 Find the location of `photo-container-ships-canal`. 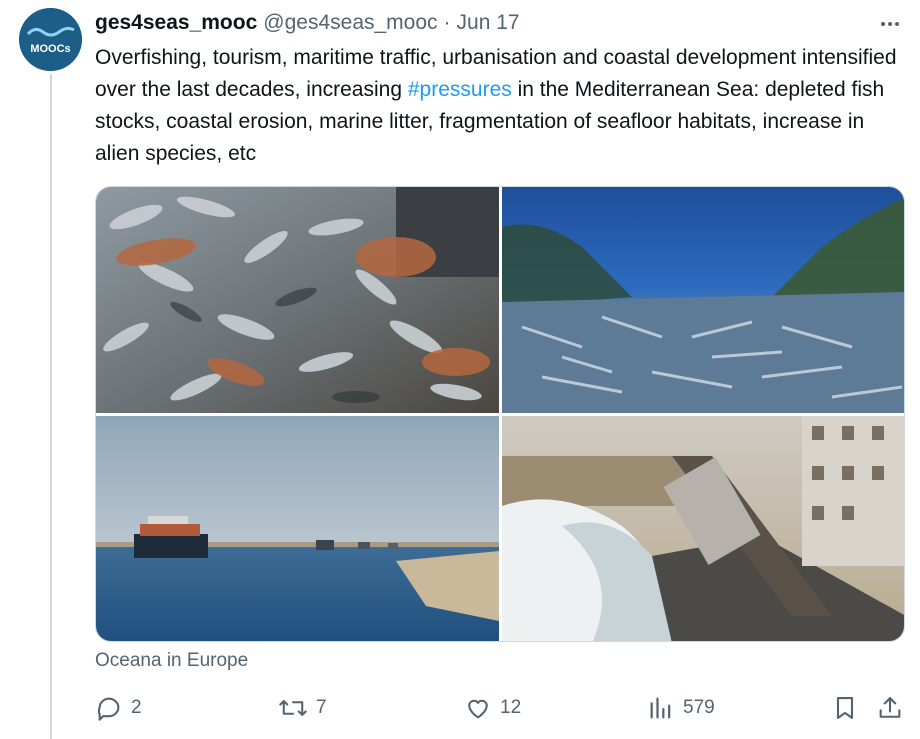

photo-container-ships-canal is located at coordinates (297, 528).